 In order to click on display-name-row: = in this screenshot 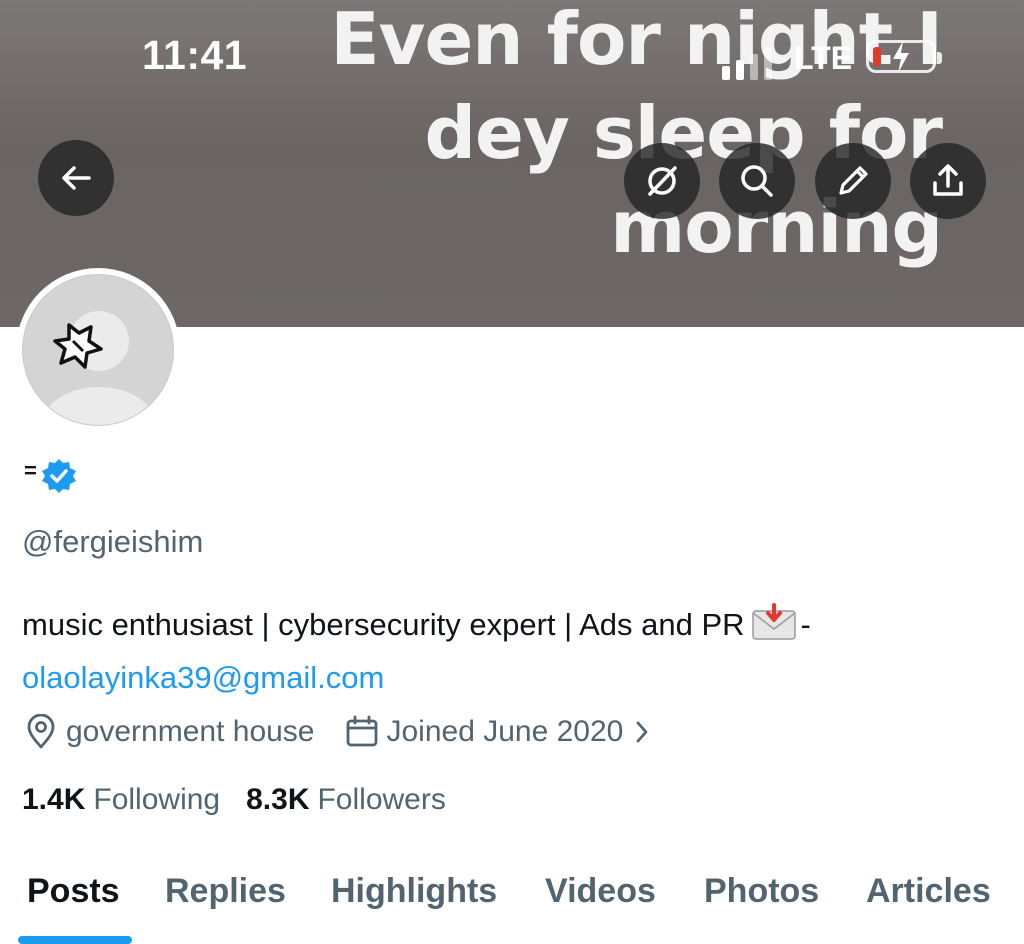, I will do `click(51, 476)`.